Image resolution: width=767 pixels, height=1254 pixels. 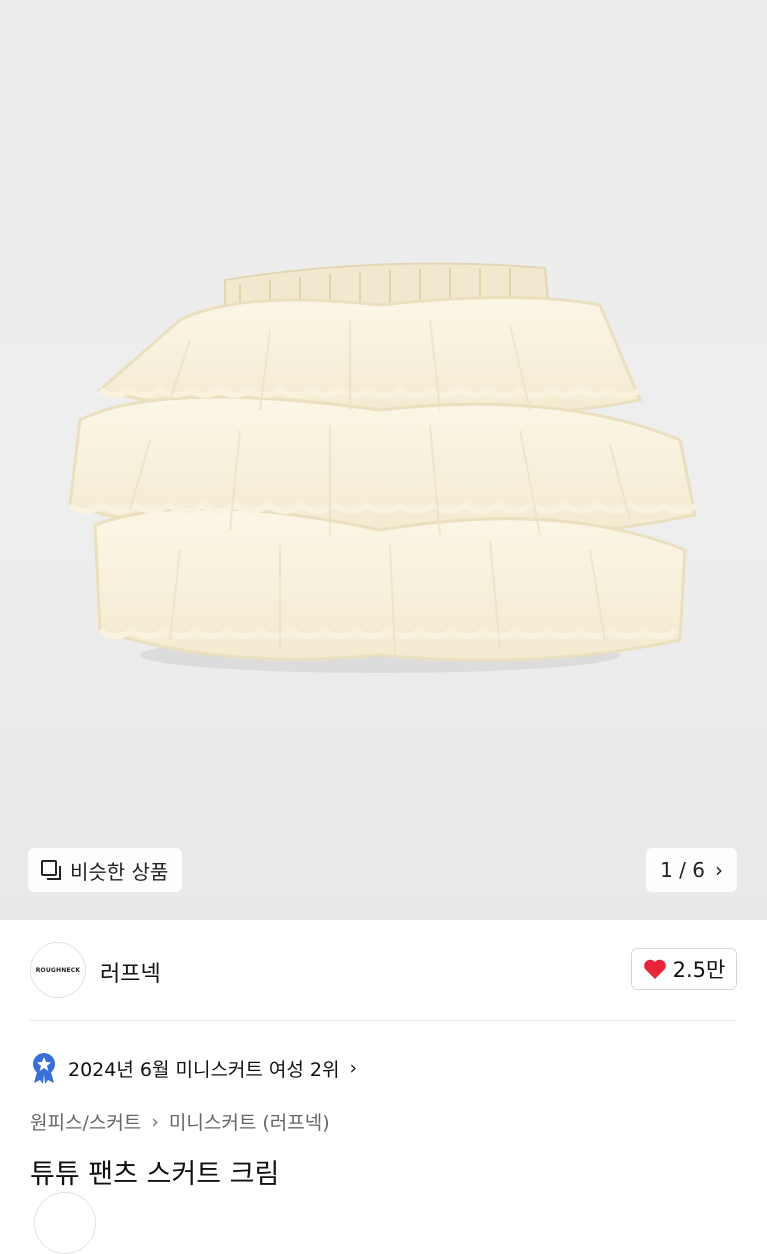 What do you see at coordinates (155, 1174) in the screenshot?
I see `product-title: 튜튜 팬츠 스커트 크림` at bounding box center [155, 1174].